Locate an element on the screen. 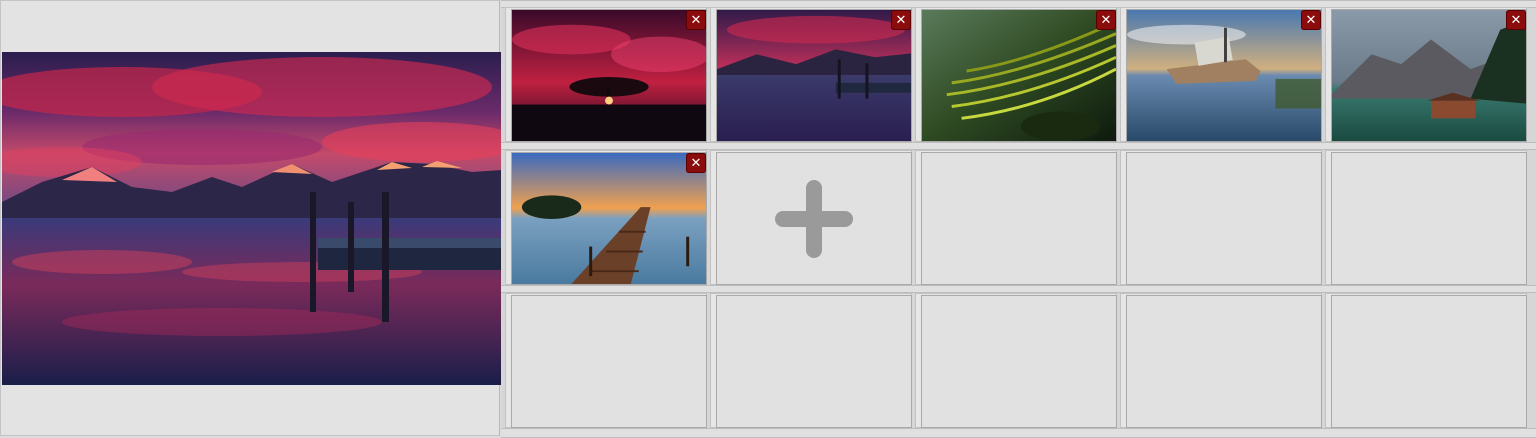 The width and height of the screenshot is (1536, 438). thumbnail-rice-terraces is located at coordinates (1019, 75).